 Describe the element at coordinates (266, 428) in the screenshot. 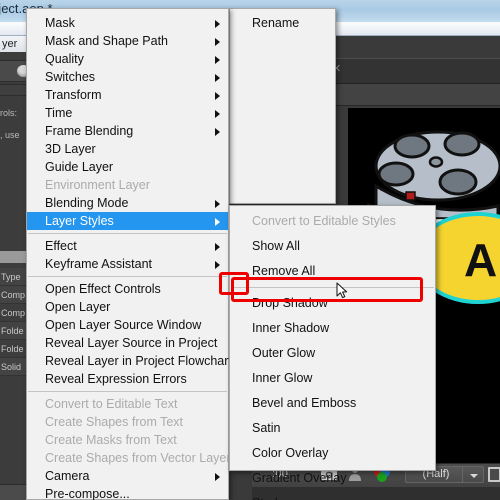

I see `menu-item-label: Satin` at that location.